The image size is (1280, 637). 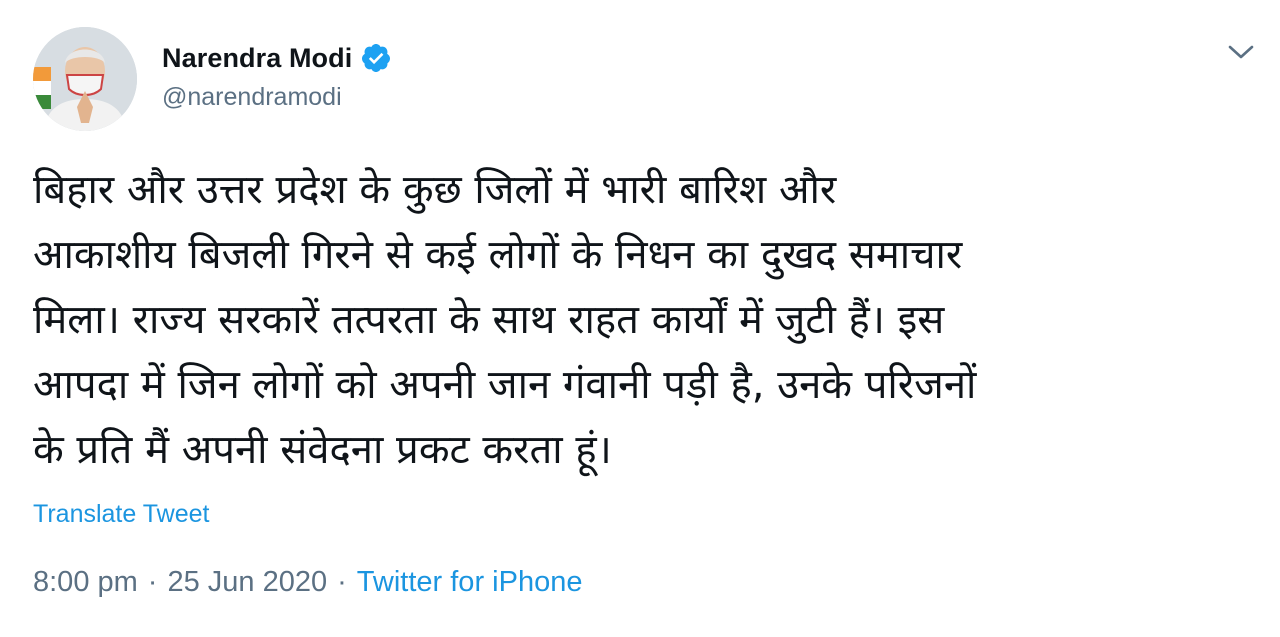 What do you see at coordinates (85, 582) in the screenshot?
I see `tweet-time: 8:00 pm` at bounding box center [85, 582].